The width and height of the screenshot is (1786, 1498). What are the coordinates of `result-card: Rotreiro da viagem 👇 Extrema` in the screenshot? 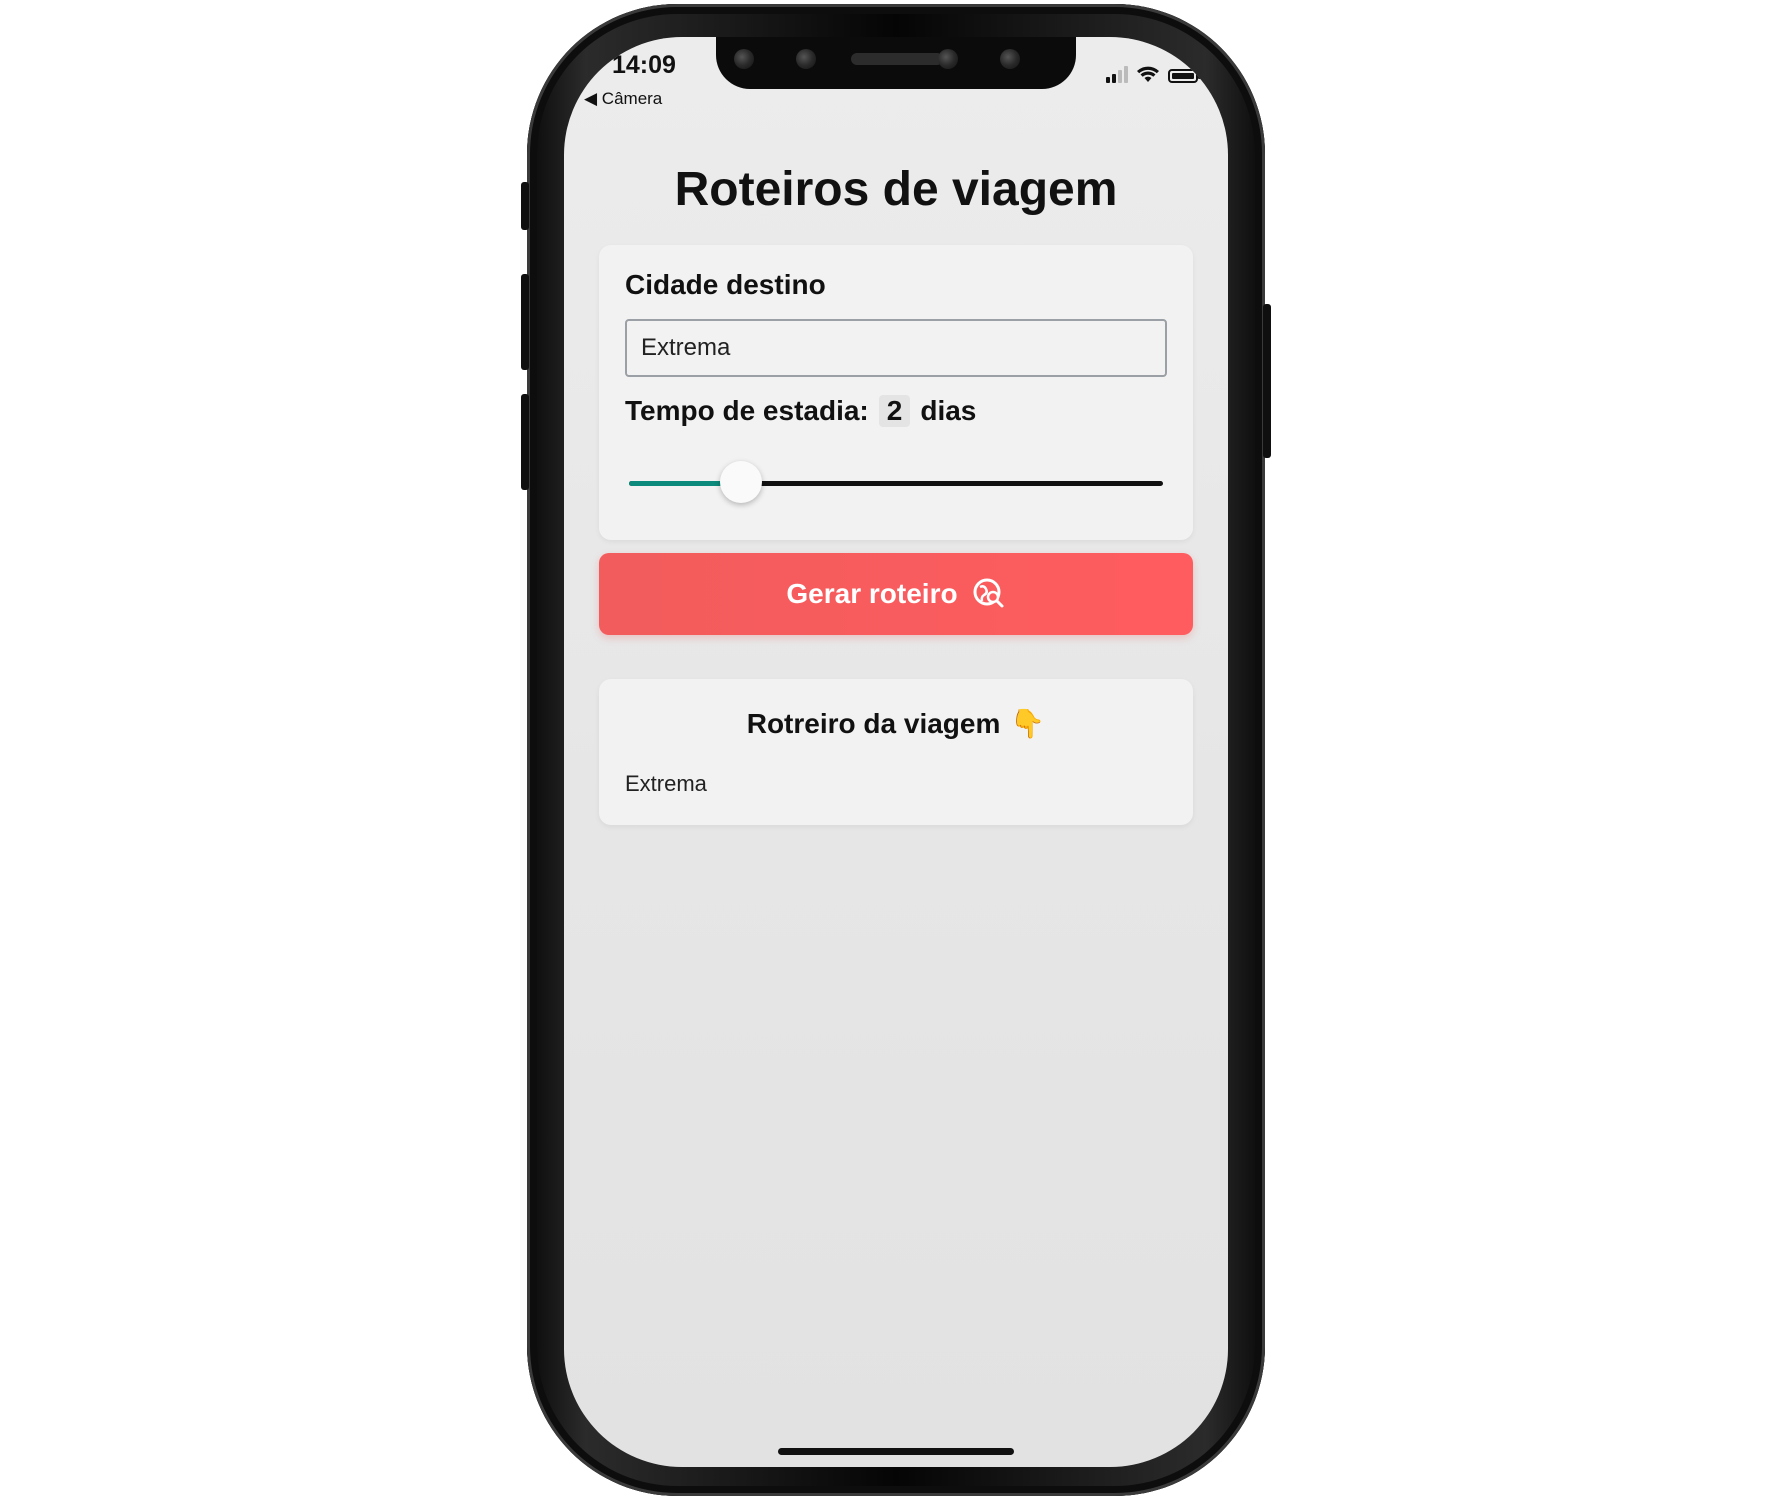 It's located at (896, 752).